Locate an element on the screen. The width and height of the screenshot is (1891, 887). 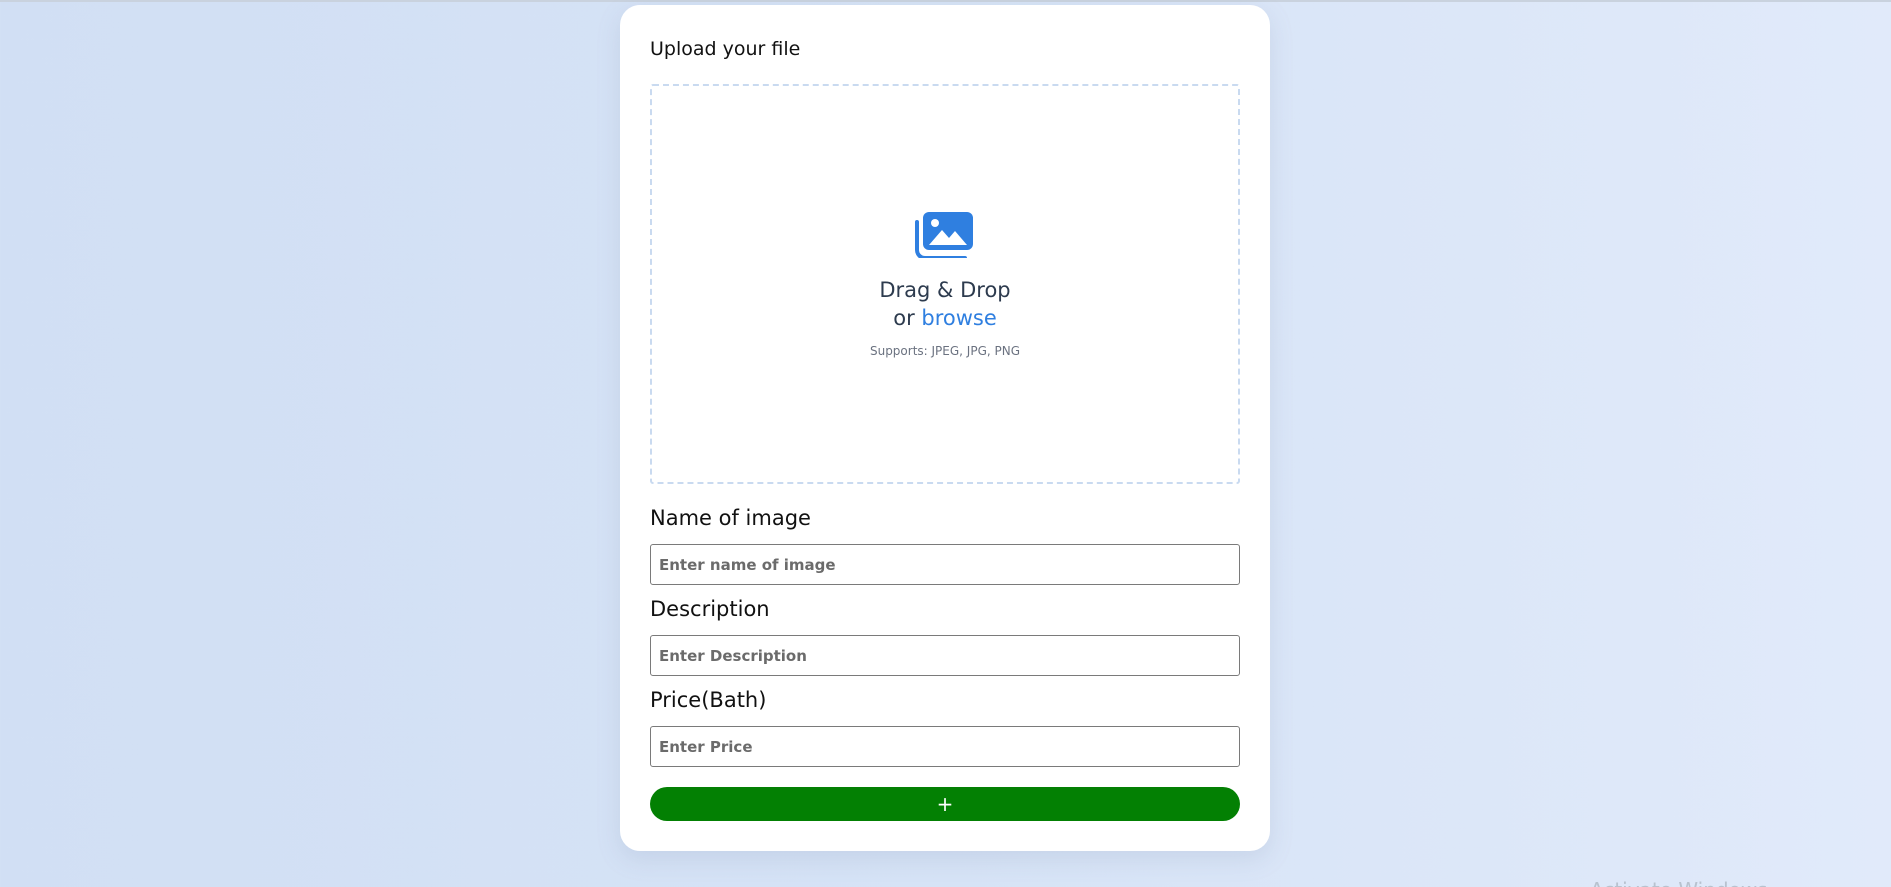
activate-windows-watermark: Activate Windows is located at coordinates (1679, 882).